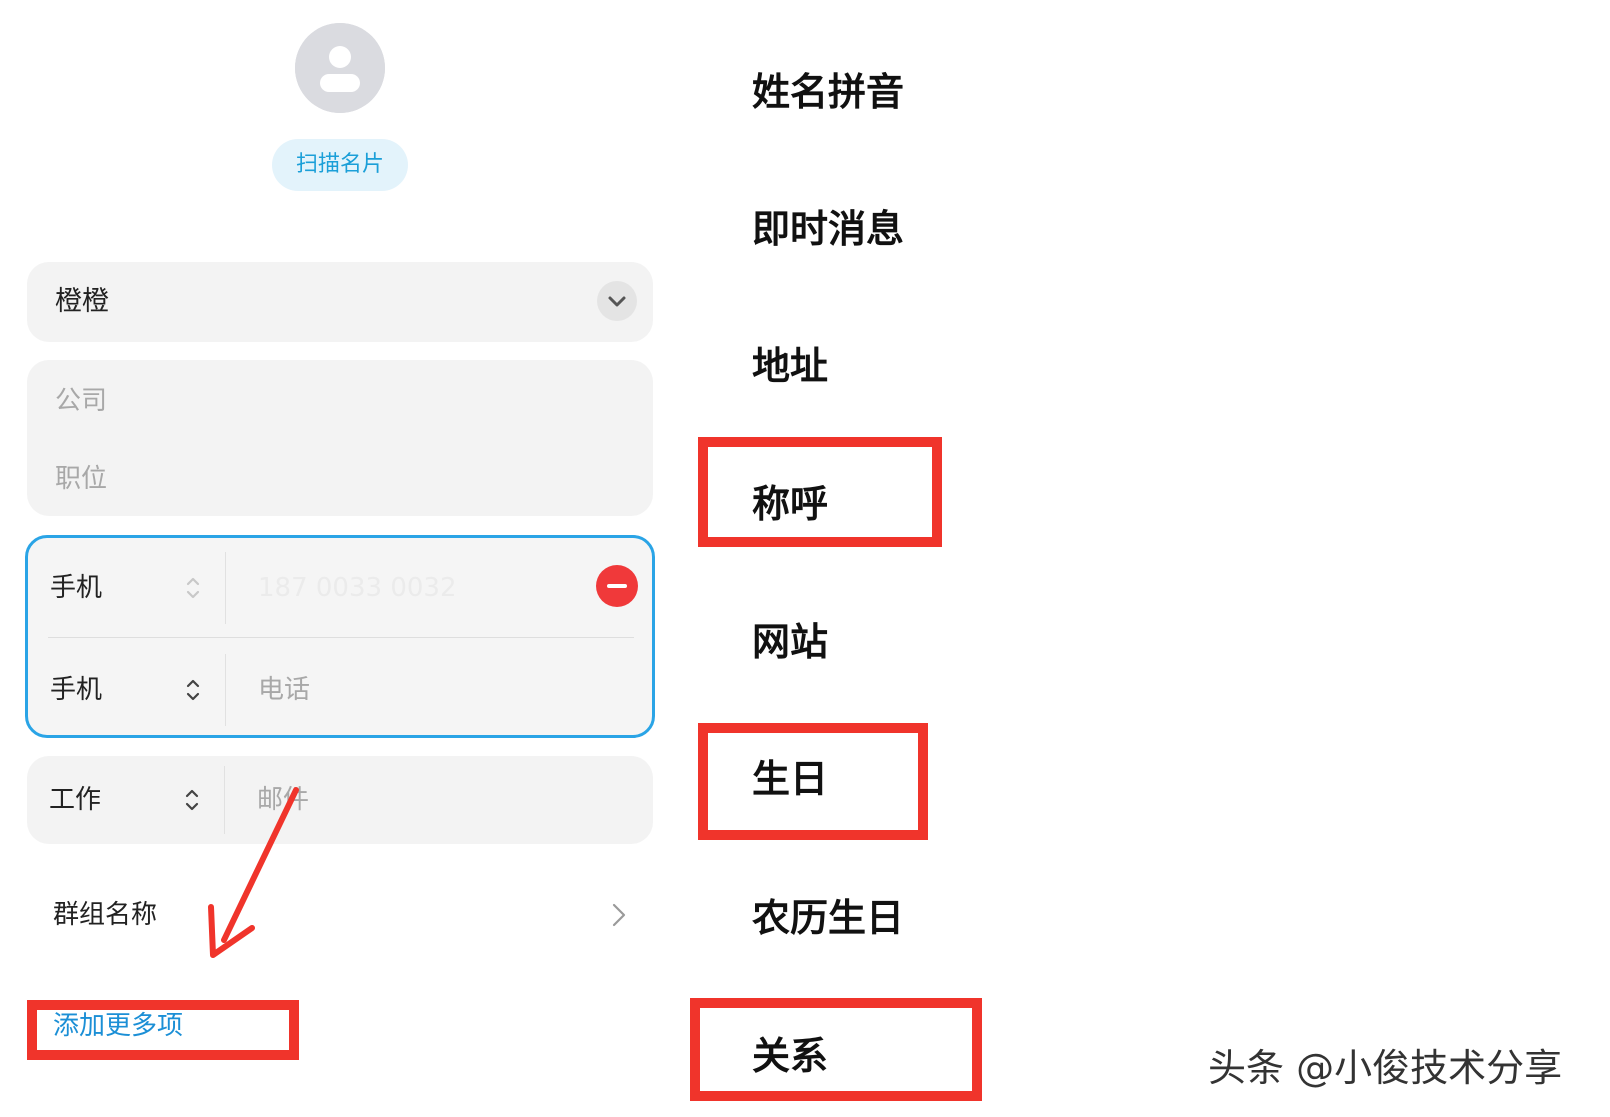  Describe the element at coordinates (813, 781) in the screenshot. I see `annotation-box-birthday` at that location.